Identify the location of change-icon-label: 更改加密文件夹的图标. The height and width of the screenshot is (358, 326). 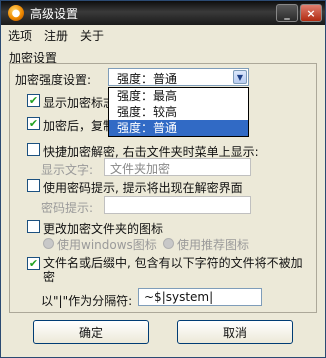
(103, 229).